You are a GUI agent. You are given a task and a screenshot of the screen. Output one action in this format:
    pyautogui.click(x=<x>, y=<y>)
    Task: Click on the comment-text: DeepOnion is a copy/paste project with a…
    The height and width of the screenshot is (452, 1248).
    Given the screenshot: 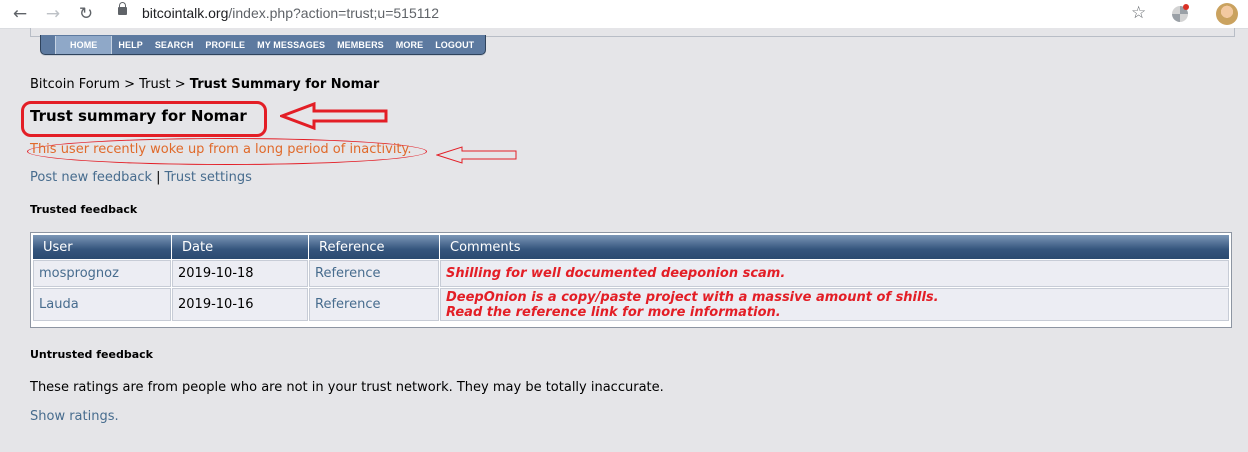 What is the action you would take?
    pyautogui.click(x=692, y=297)
    